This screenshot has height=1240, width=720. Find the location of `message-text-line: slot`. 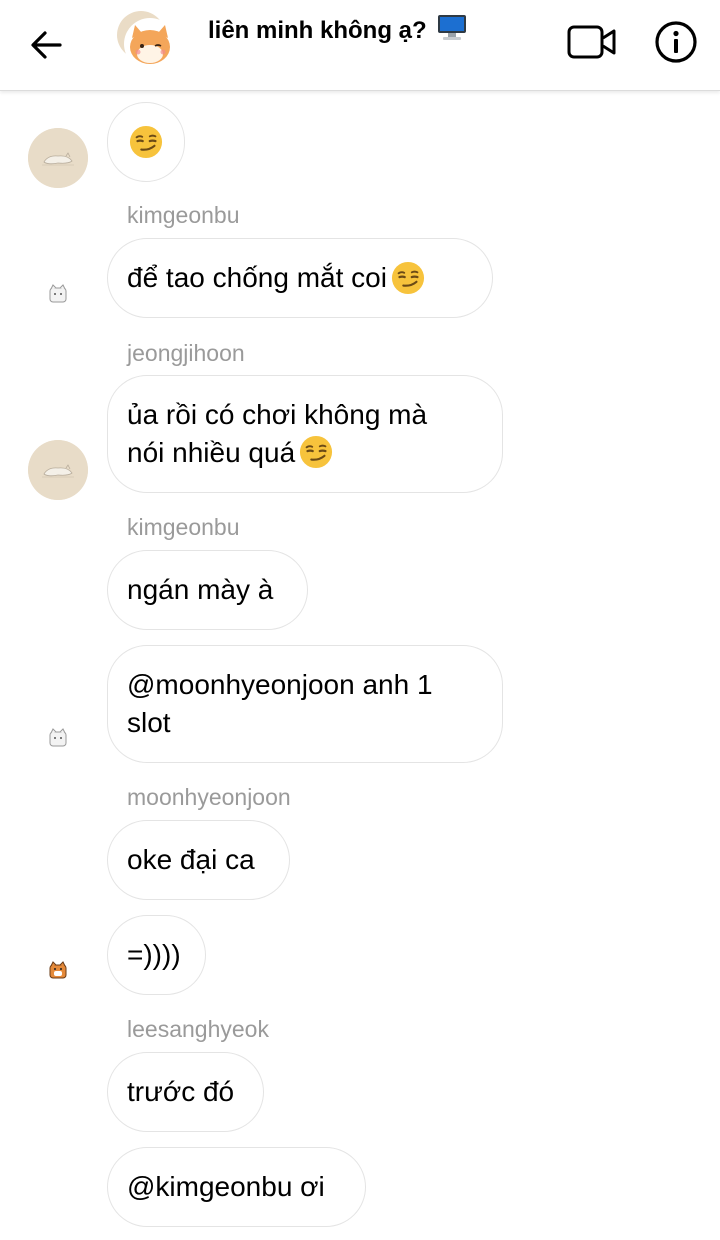

message-text-line: slot is located at coordinates (149, 722).